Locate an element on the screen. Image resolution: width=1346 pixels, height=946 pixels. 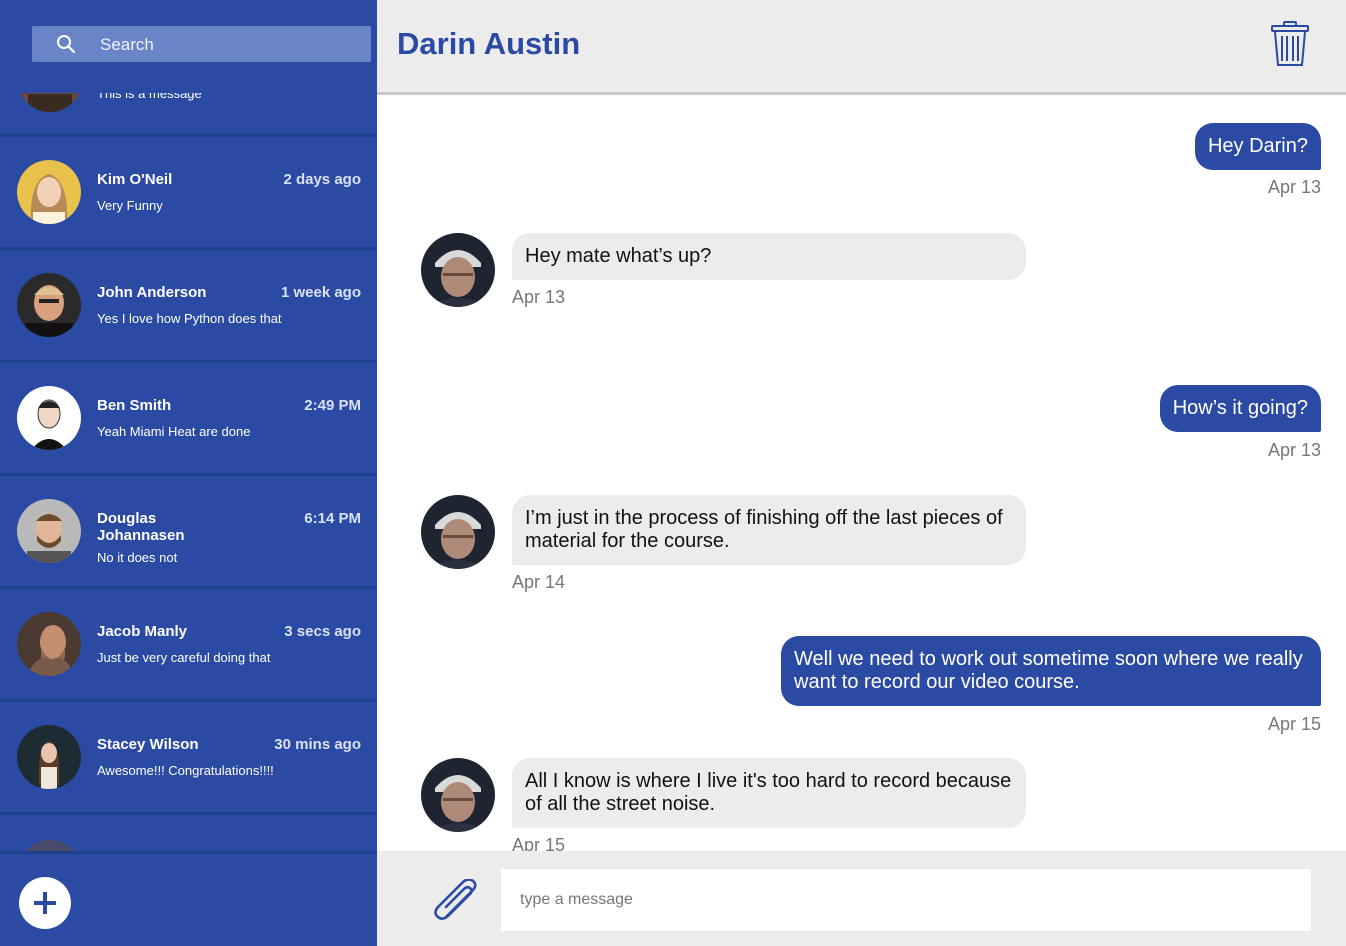
conversation-item: Kim O'Neil 2 days ago Very Funny is located at coordinates (188, 193).